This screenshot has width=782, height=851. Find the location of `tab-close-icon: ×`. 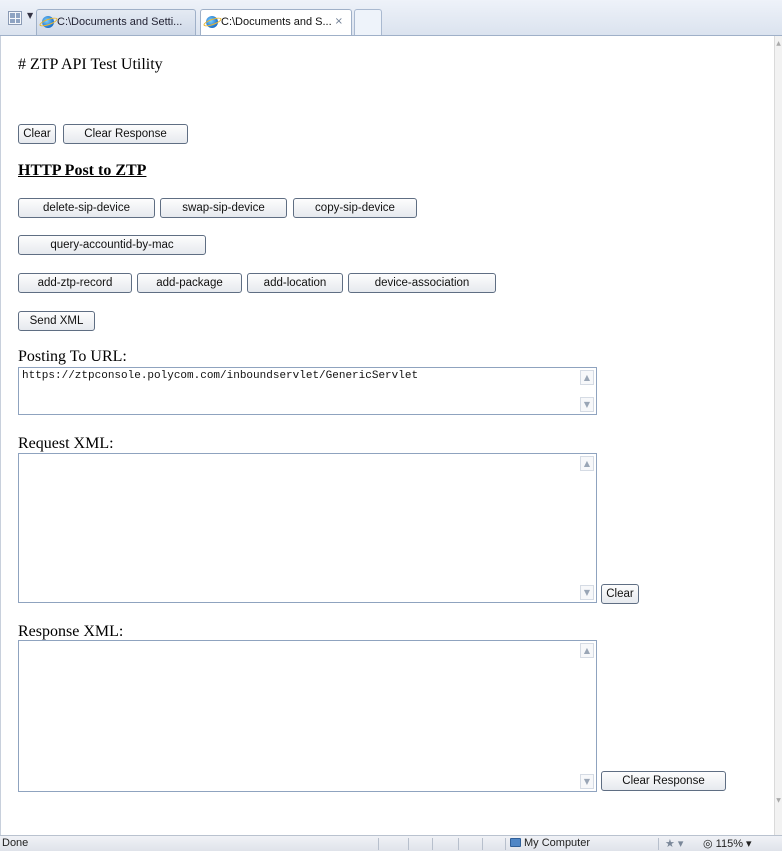

tab-close-icon: × is located at coordinates (339, 22).